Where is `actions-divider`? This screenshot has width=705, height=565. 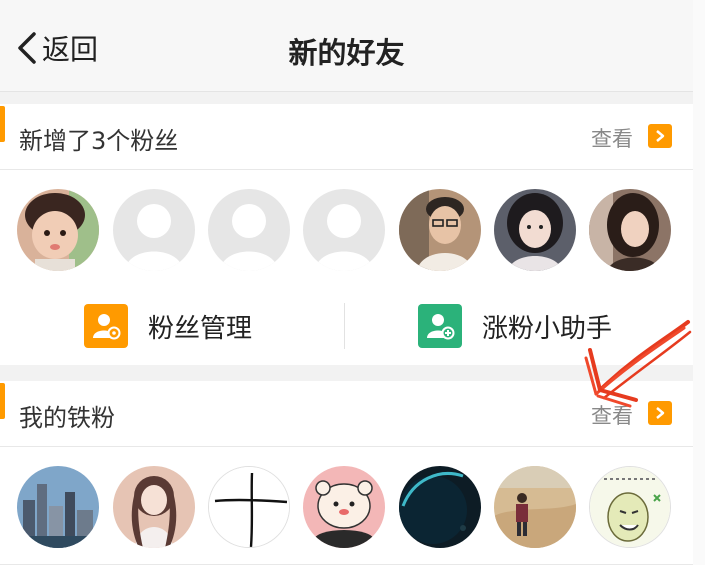
actions-divider is located at coordinates (344, 326).